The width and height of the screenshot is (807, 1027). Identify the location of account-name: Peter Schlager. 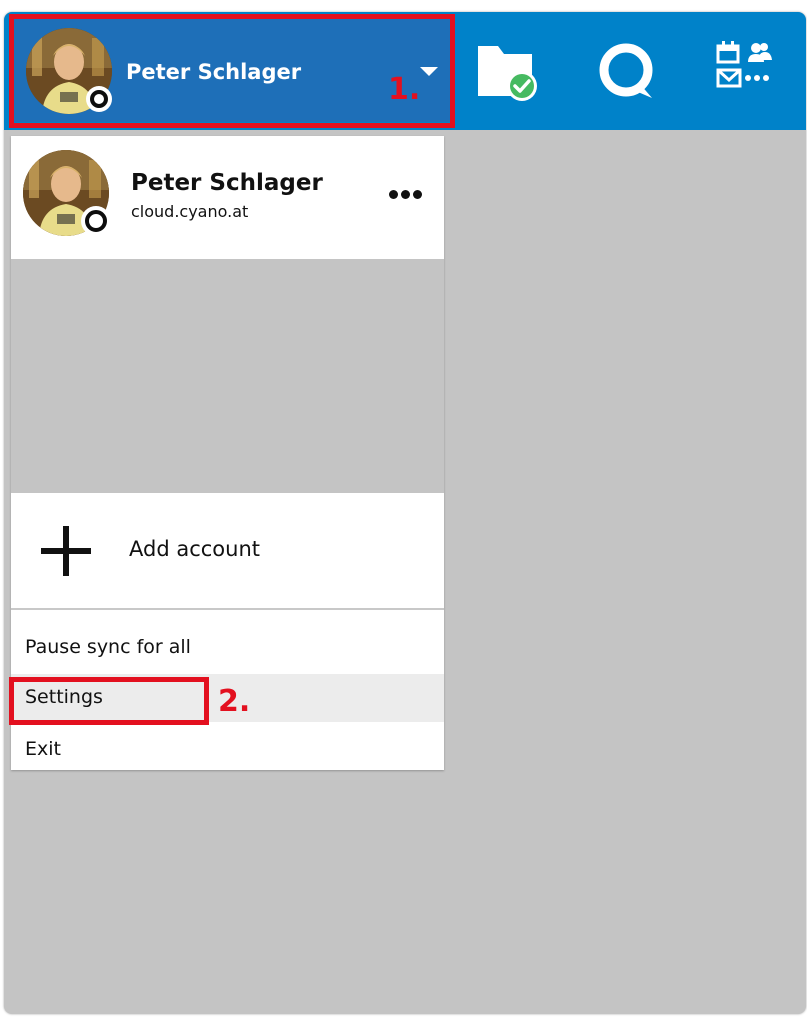
(227, 183).